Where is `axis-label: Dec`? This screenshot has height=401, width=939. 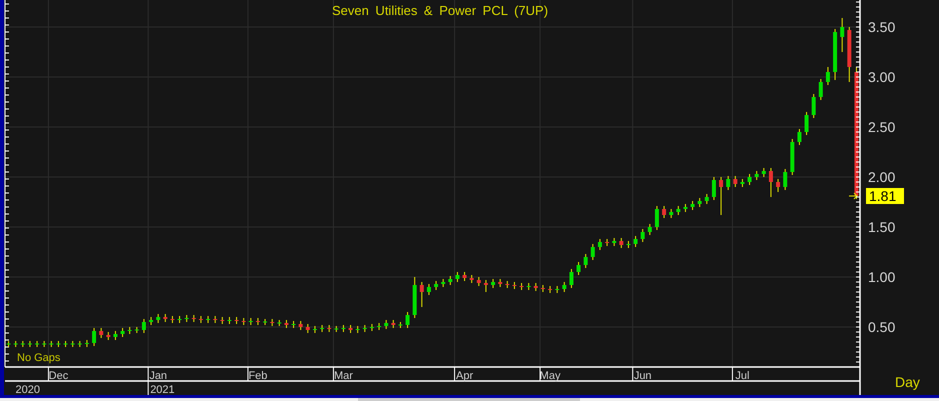
axis-label: Dec is located at coordinates (58, 376).